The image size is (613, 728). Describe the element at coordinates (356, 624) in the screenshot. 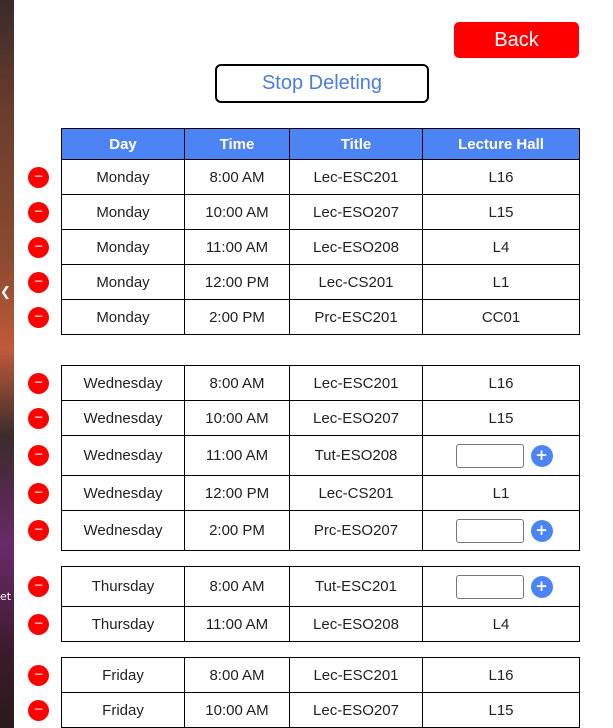

I see `cell-title: Lec-ESO208` at that location.